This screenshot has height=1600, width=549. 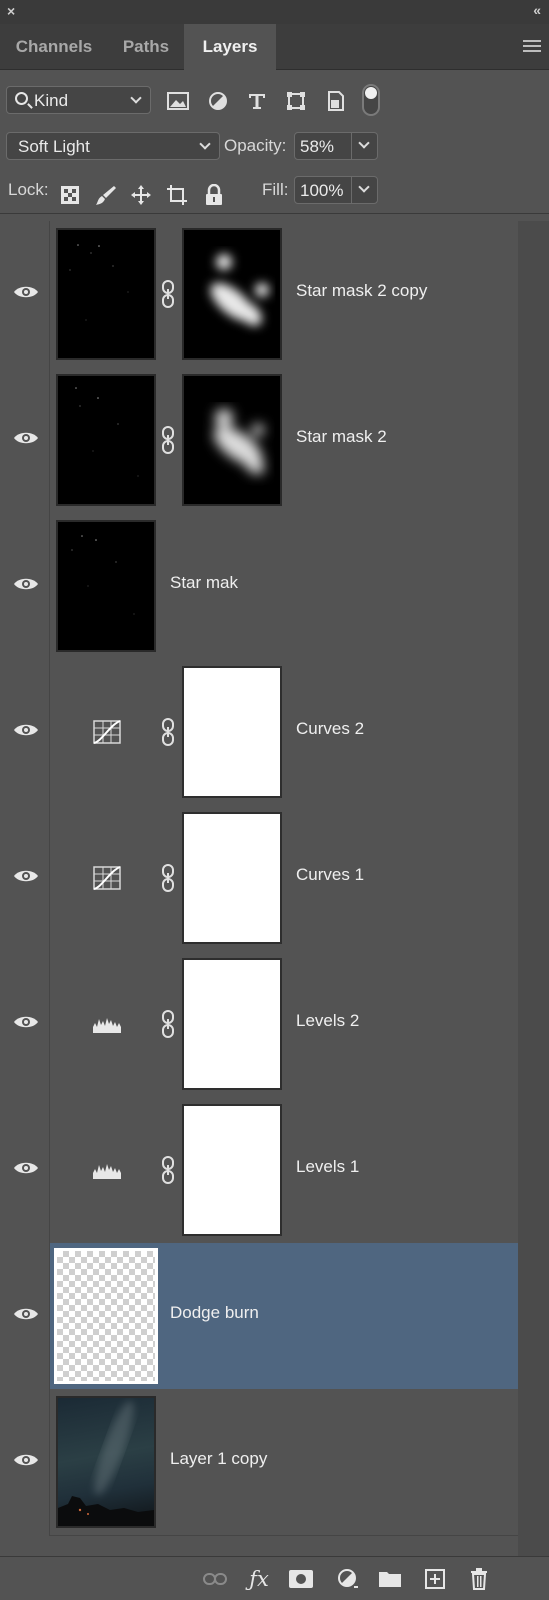 What do you see at coordinates (54, 146) in the screenshot?
I see `blend-mode-value: Soft Light` at bounding box center [54, 146].